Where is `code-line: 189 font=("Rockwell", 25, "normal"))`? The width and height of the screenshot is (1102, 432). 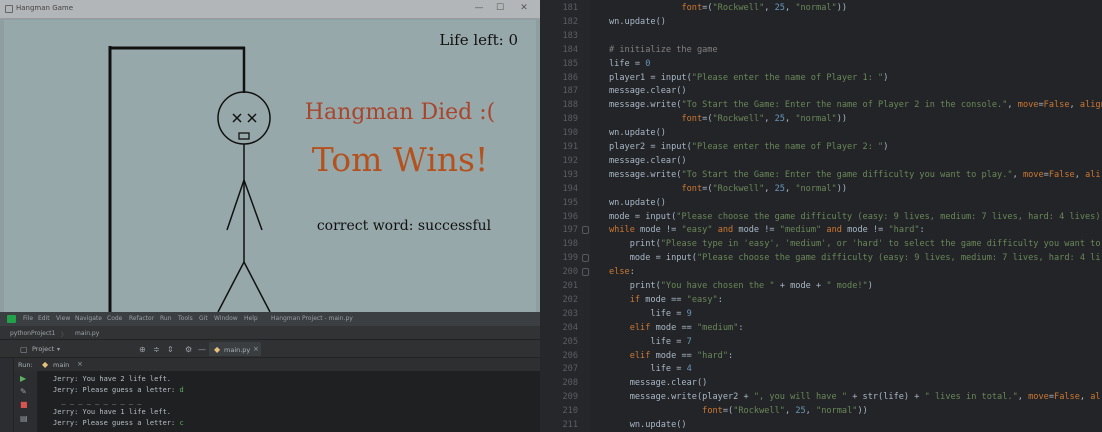 code-line: 189 font=("Rockwell", 25, "normal")) is located at coordinates (821, 119).